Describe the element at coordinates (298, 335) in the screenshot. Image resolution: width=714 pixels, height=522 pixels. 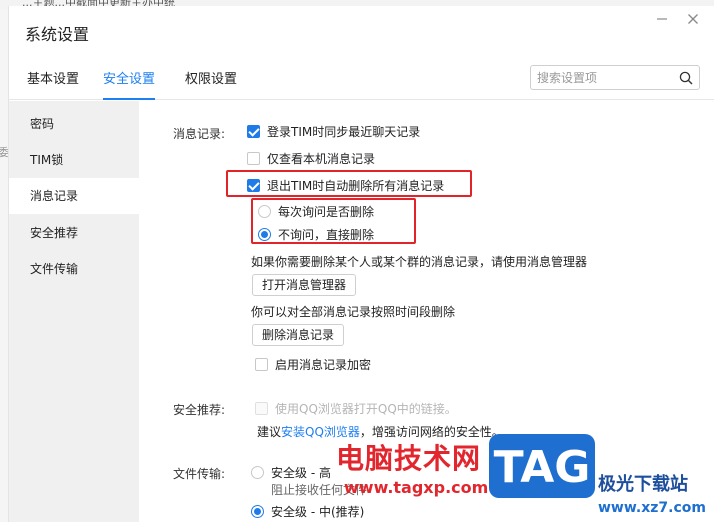
I see `delete-message-records-button: 删除消息记录` at that location.